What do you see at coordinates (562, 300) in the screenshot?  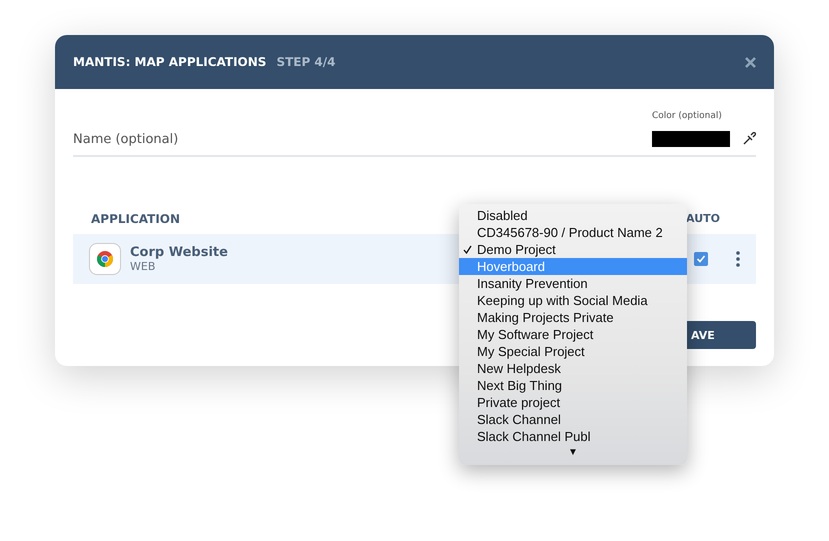 I see `menu-item-label: Keeping up with Social Media` at bounding box center [562, 300].